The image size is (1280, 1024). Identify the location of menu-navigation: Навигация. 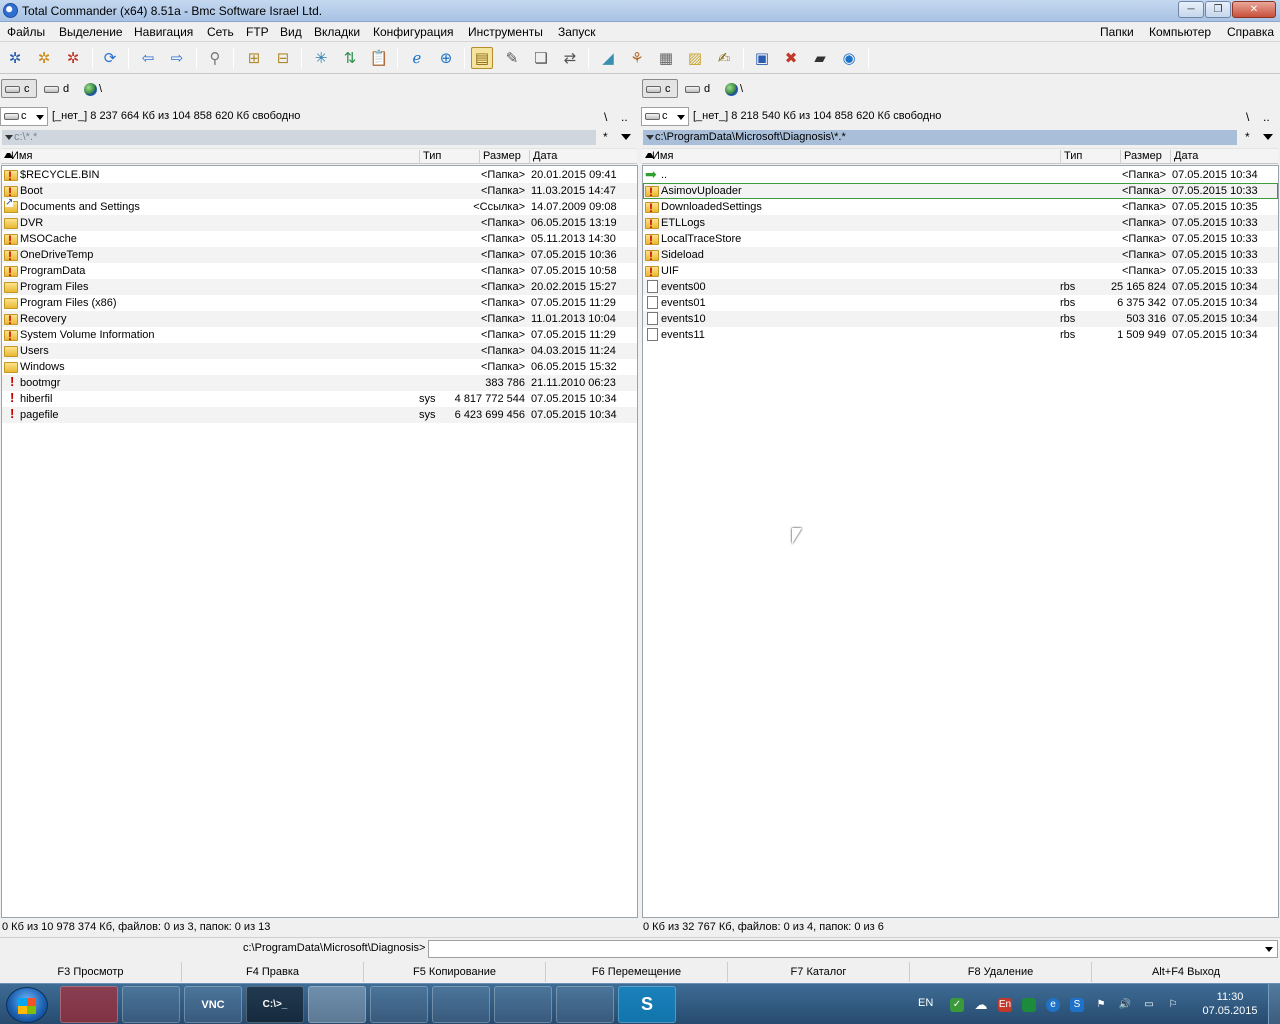
(163, 32).